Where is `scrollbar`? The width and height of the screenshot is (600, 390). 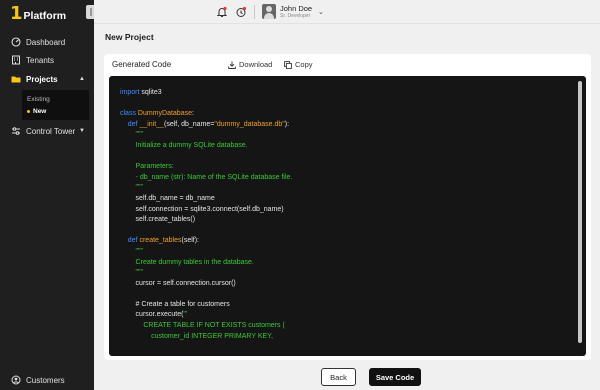 scrollbar is located at coordinates (580, 212).